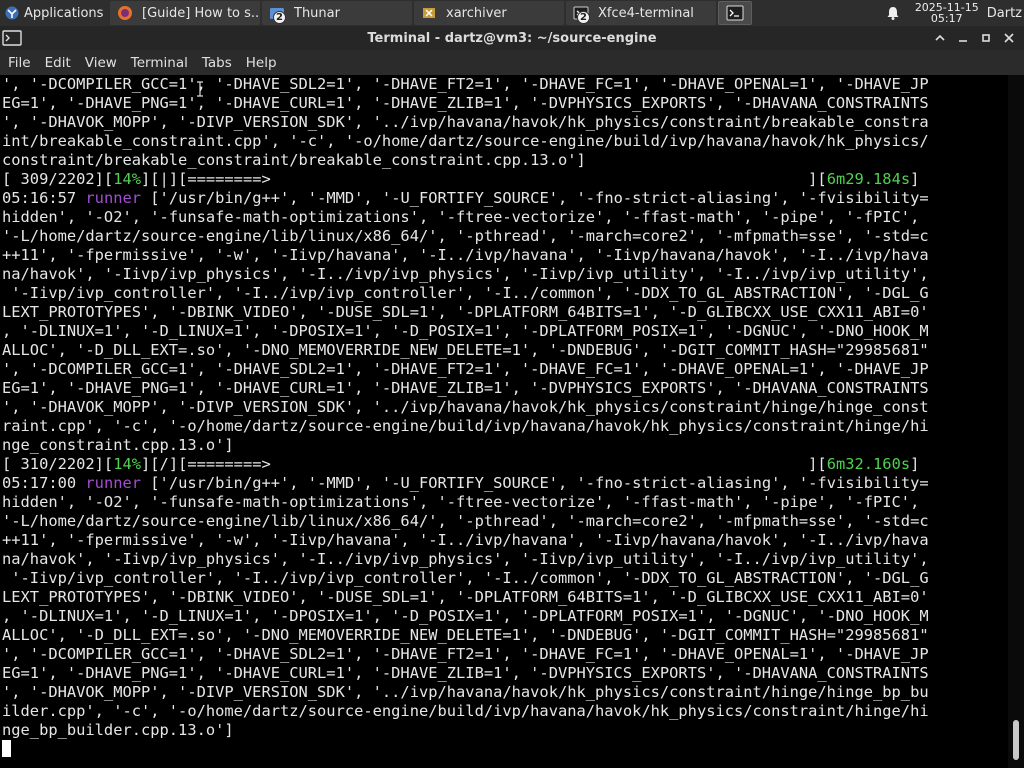 This screenshot has height=768, width=1024. I want to click on progress-text: 6m32.160s, so click(868, 464).